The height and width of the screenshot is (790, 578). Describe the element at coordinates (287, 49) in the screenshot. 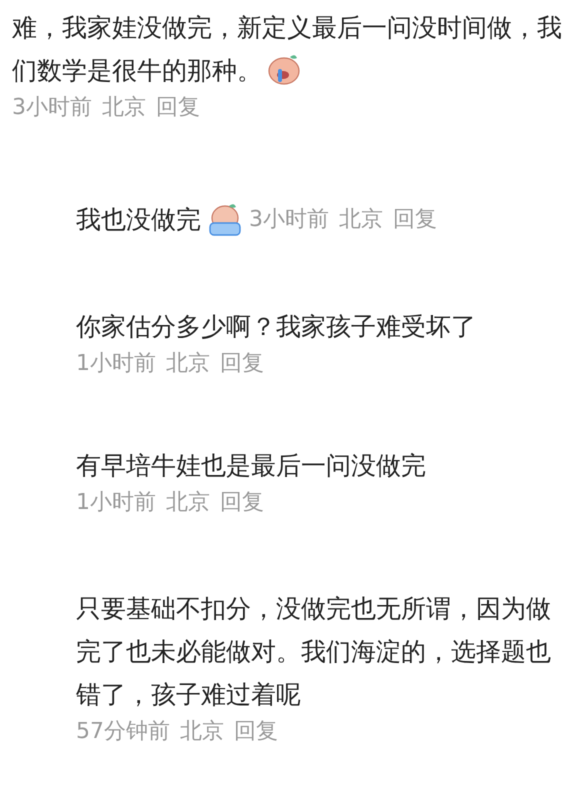

I see `comment-text: 难，我家娃没做完，新定义最后一问没时间做，我们数学是很牛的那种。` at that location.